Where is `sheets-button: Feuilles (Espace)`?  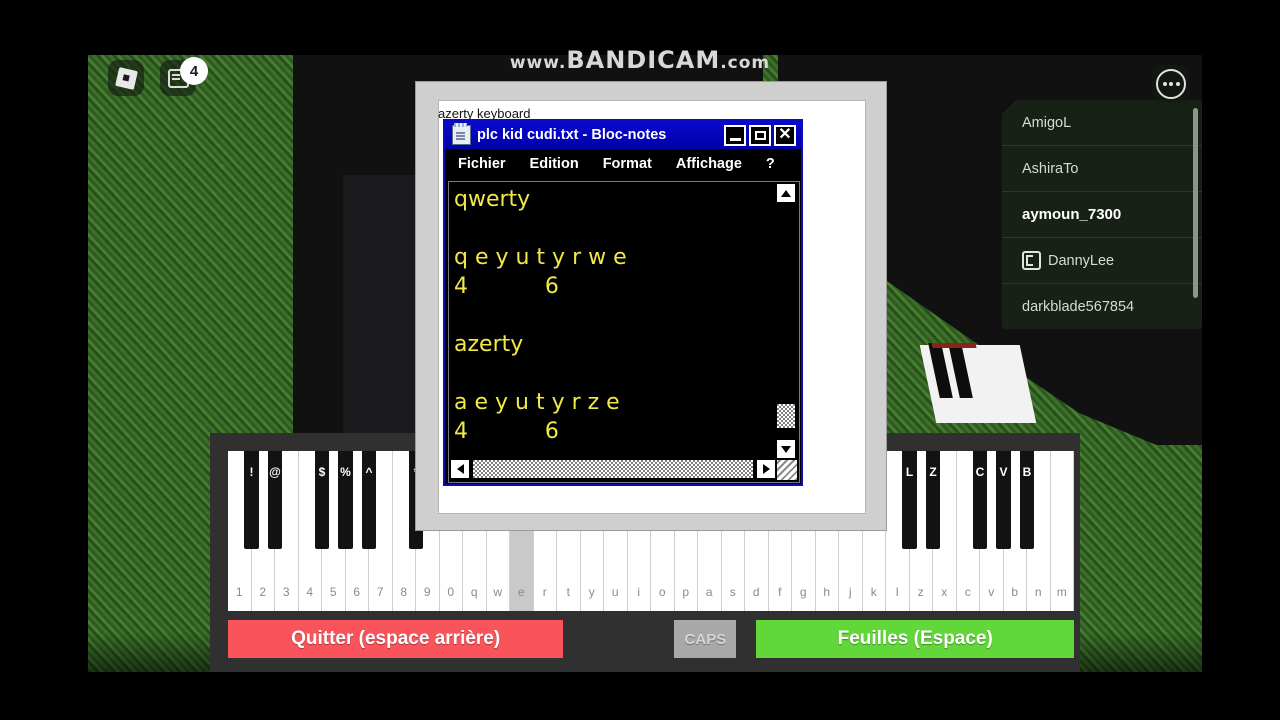
sheets-button: Feuilles (Espace) is located at coordinates (915, 639).